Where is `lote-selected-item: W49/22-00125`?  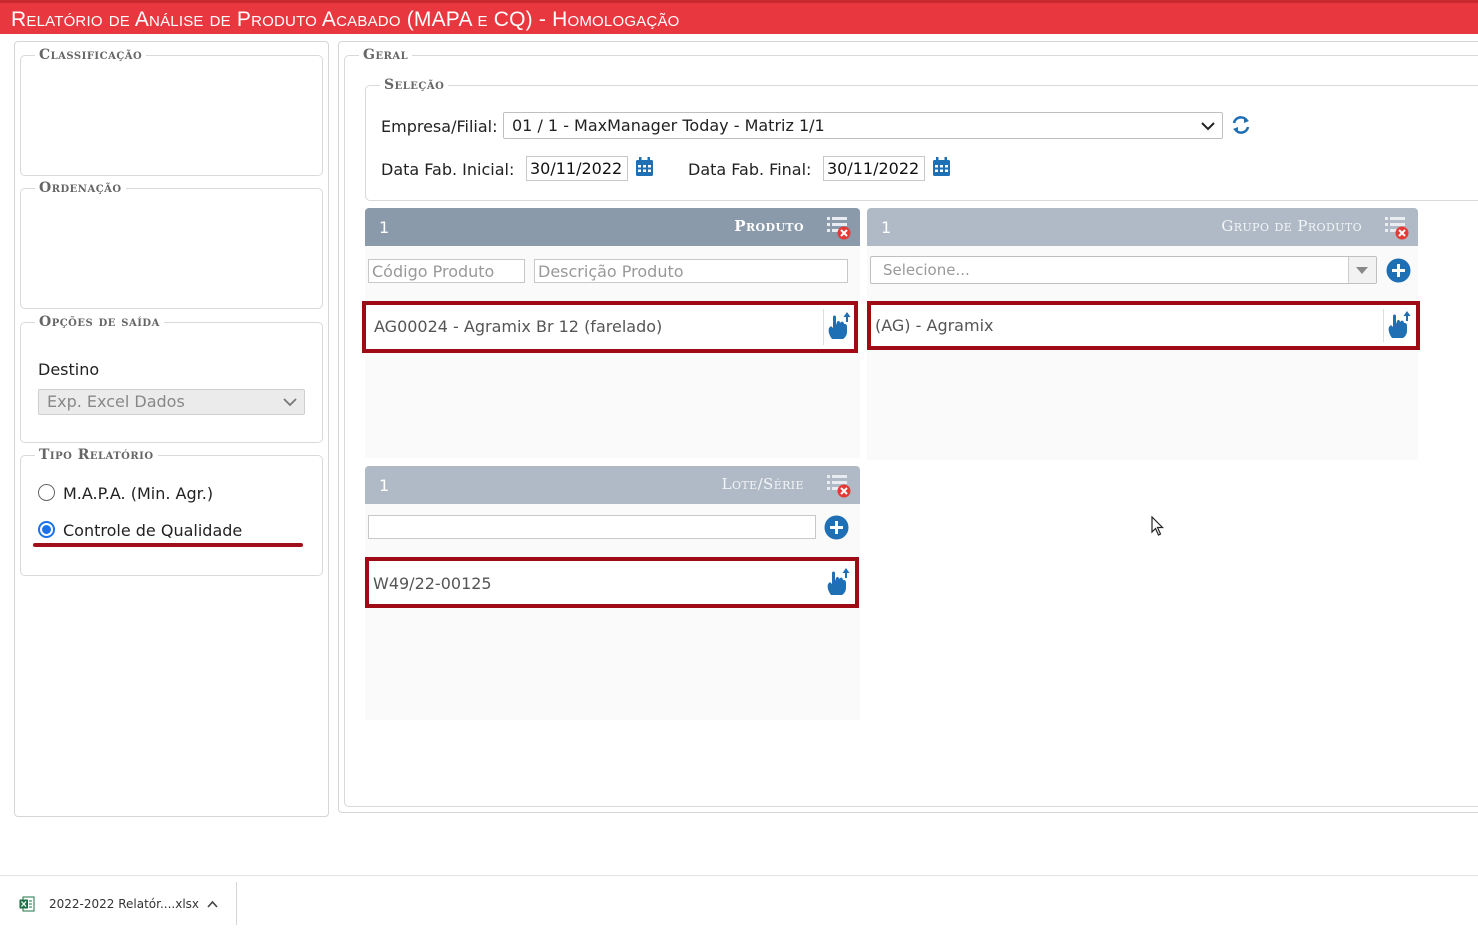 lote-selected-item: W49/22-00125 is located at coordinates (612, 582).